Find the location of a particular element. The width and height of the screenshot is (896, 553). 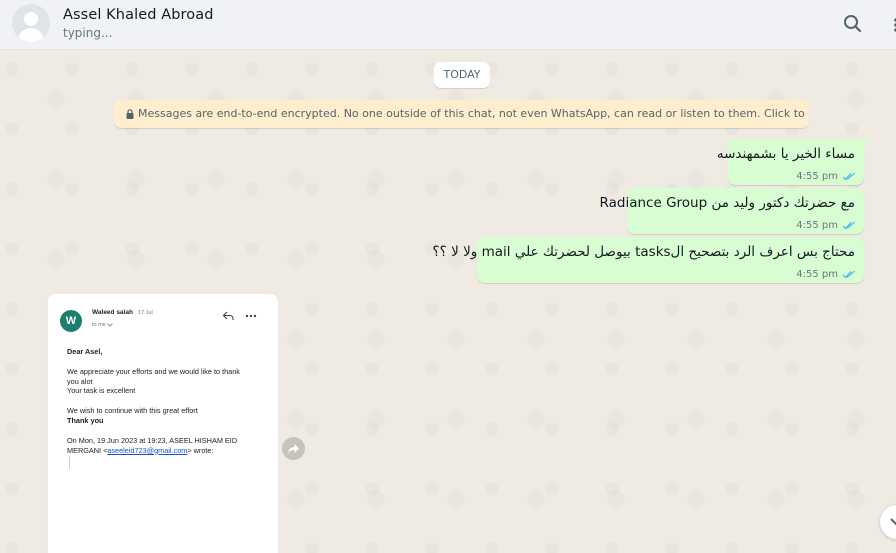

email-line: Your task is excellent is located at coordinates (101, 391).